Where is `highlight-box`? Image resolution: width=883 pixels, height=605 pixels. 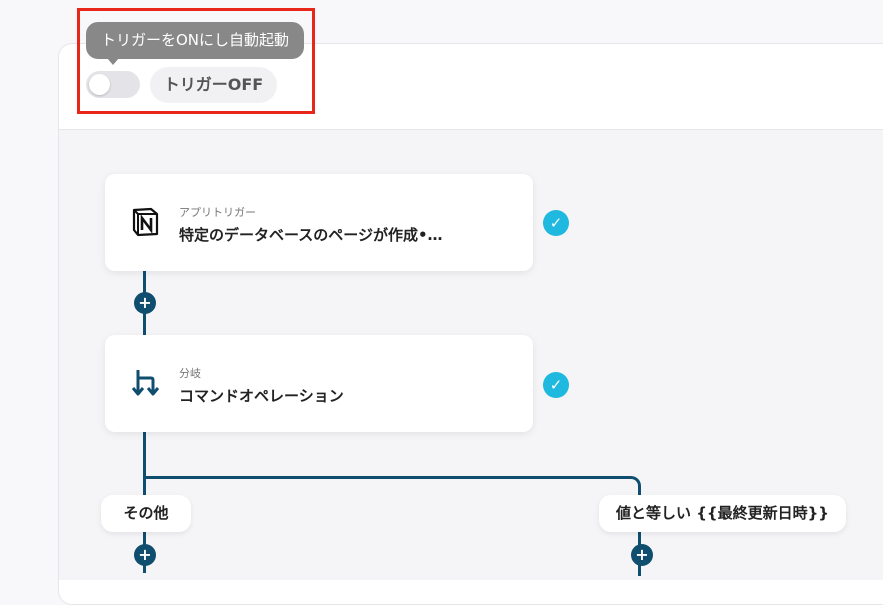 highlight-box is located at coordinates (196, 61).